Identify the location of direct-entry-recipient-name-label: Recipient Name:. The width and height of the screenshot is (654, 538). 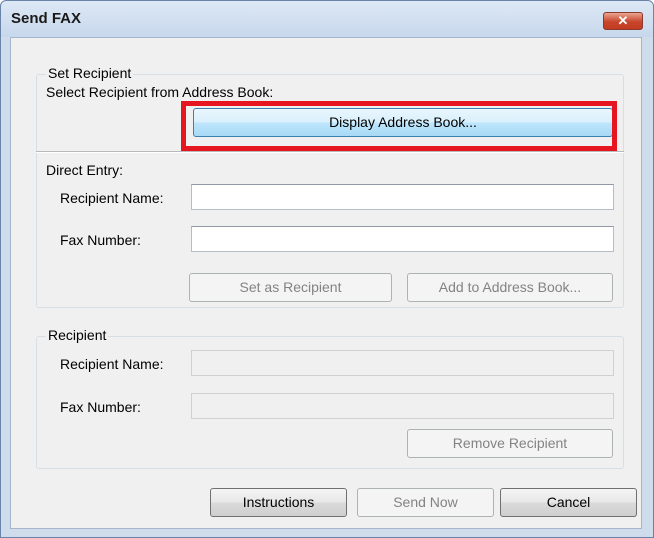
(112, 198).